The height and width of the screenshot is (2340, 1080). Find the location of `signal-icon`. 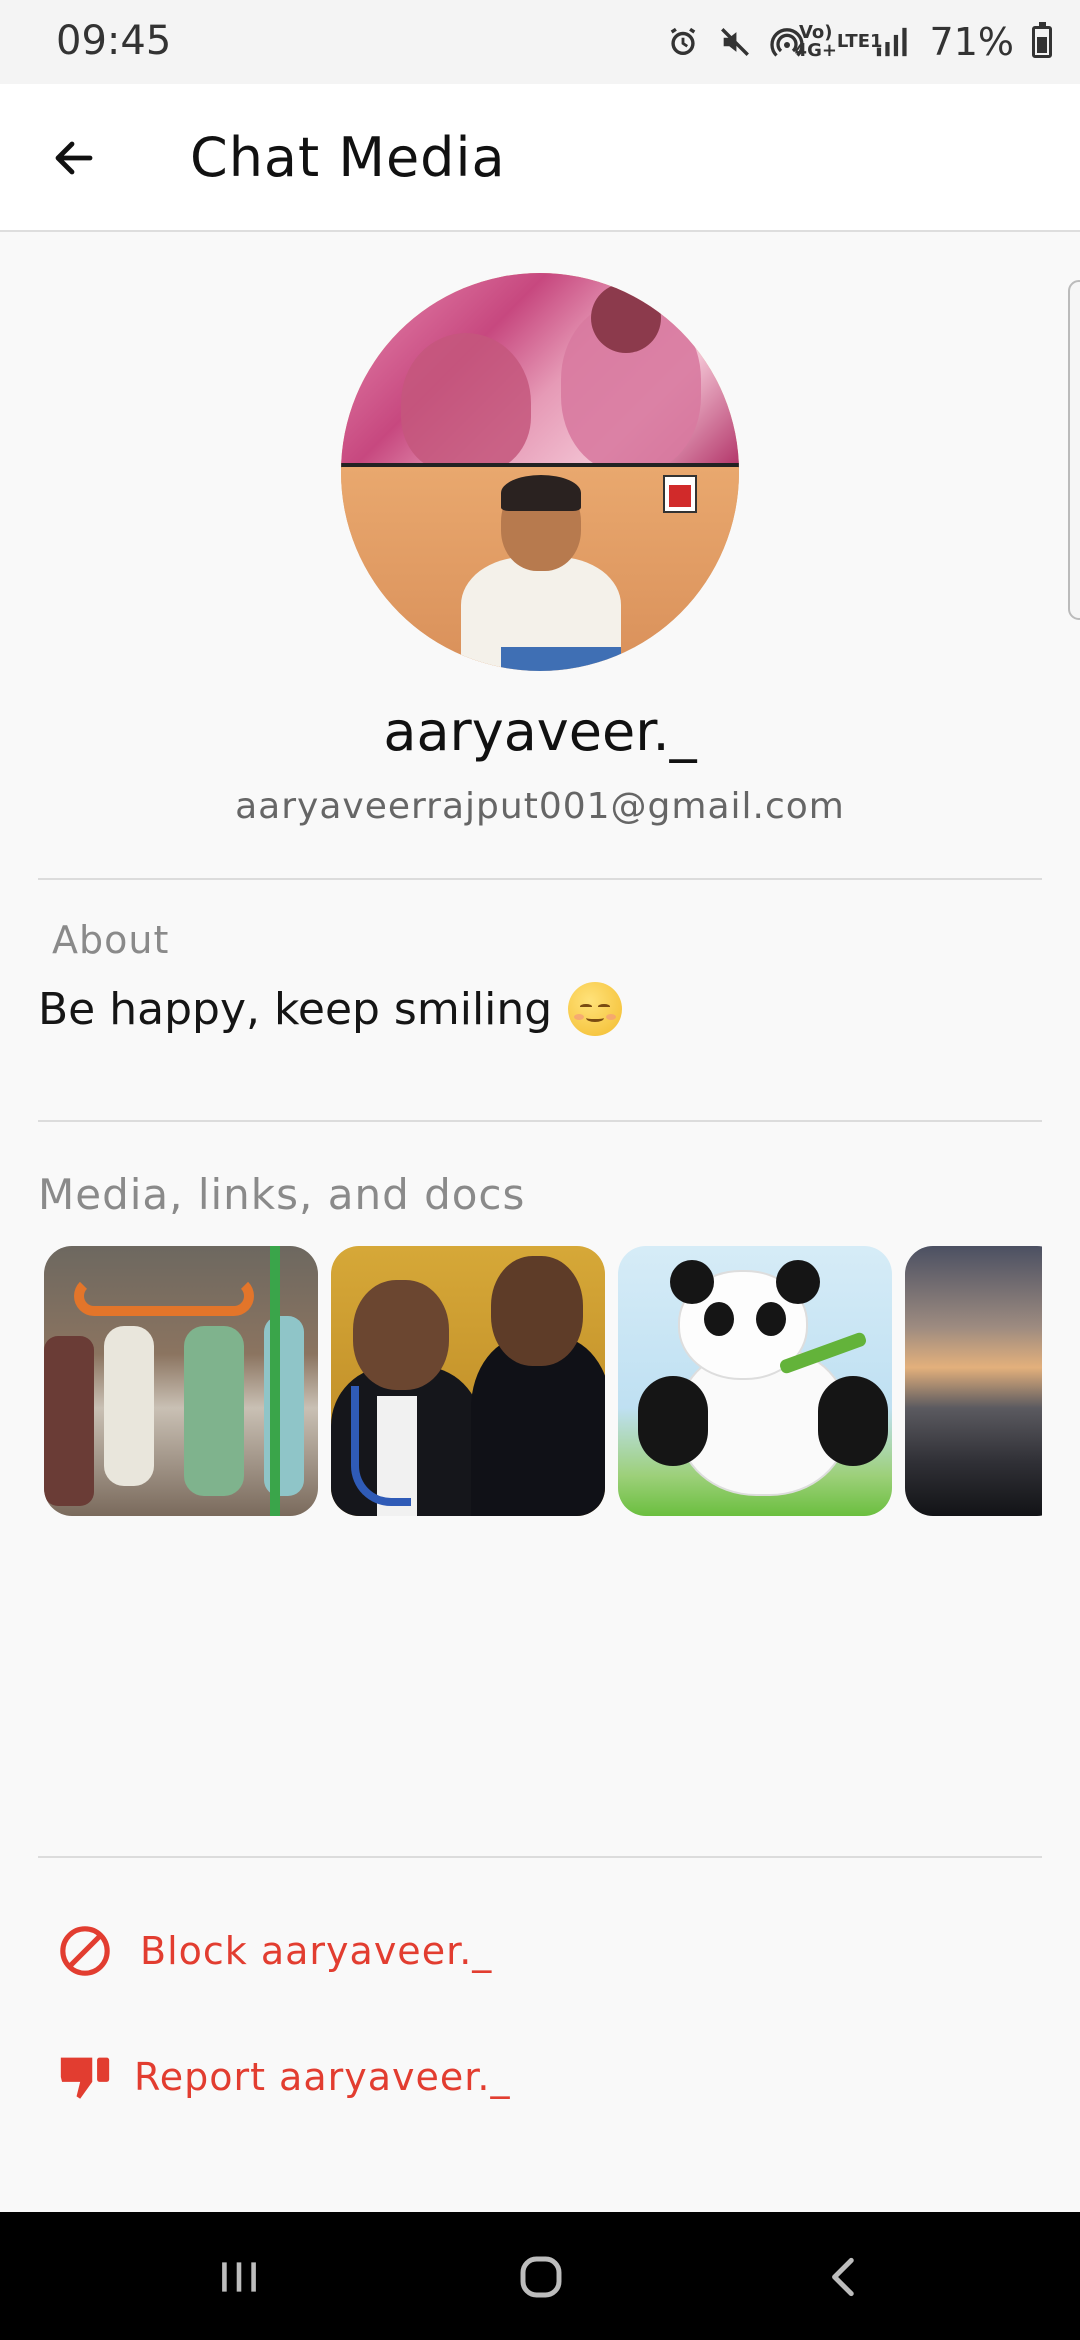

signal-icon is located at coordinates (891, 42).